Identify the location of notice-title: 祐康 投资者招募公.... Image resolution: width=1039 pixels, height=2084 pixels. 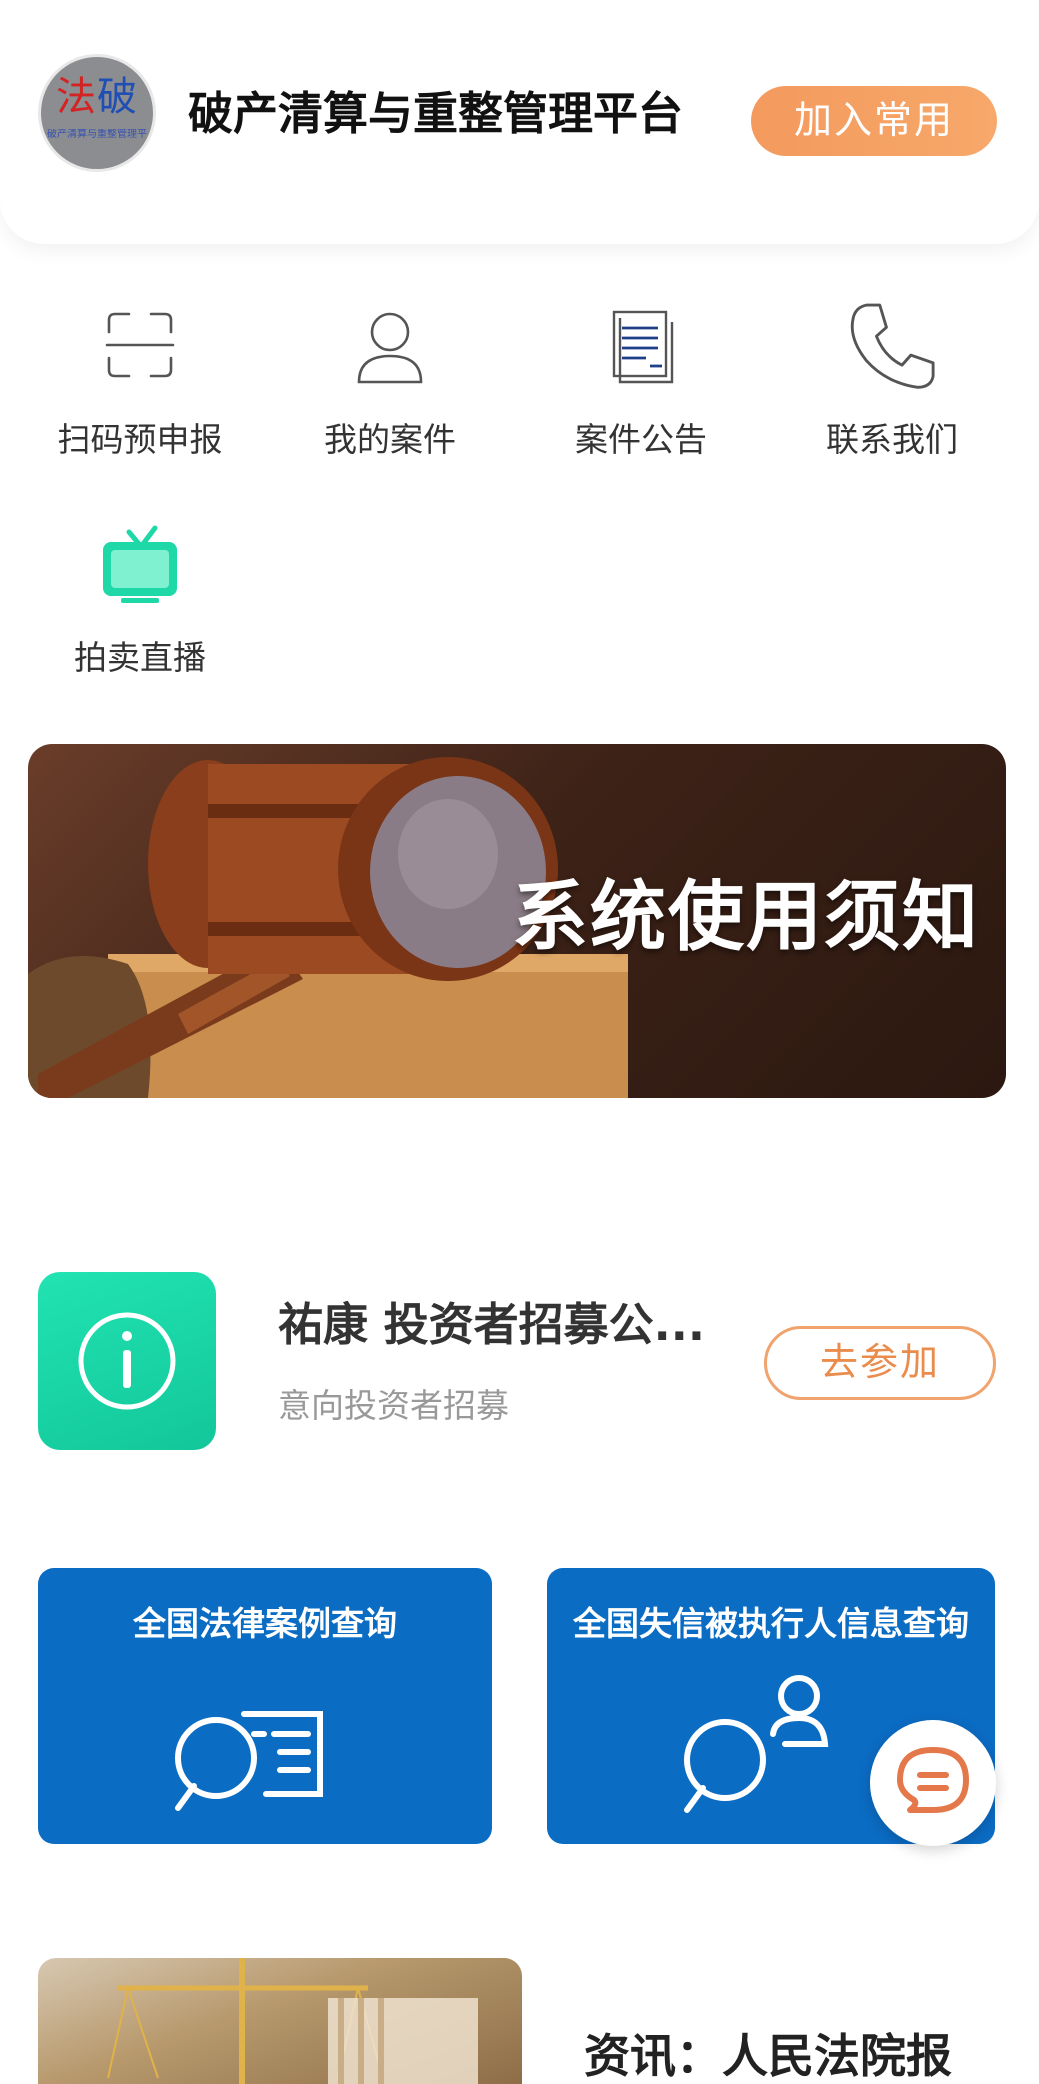
(491, 1325).